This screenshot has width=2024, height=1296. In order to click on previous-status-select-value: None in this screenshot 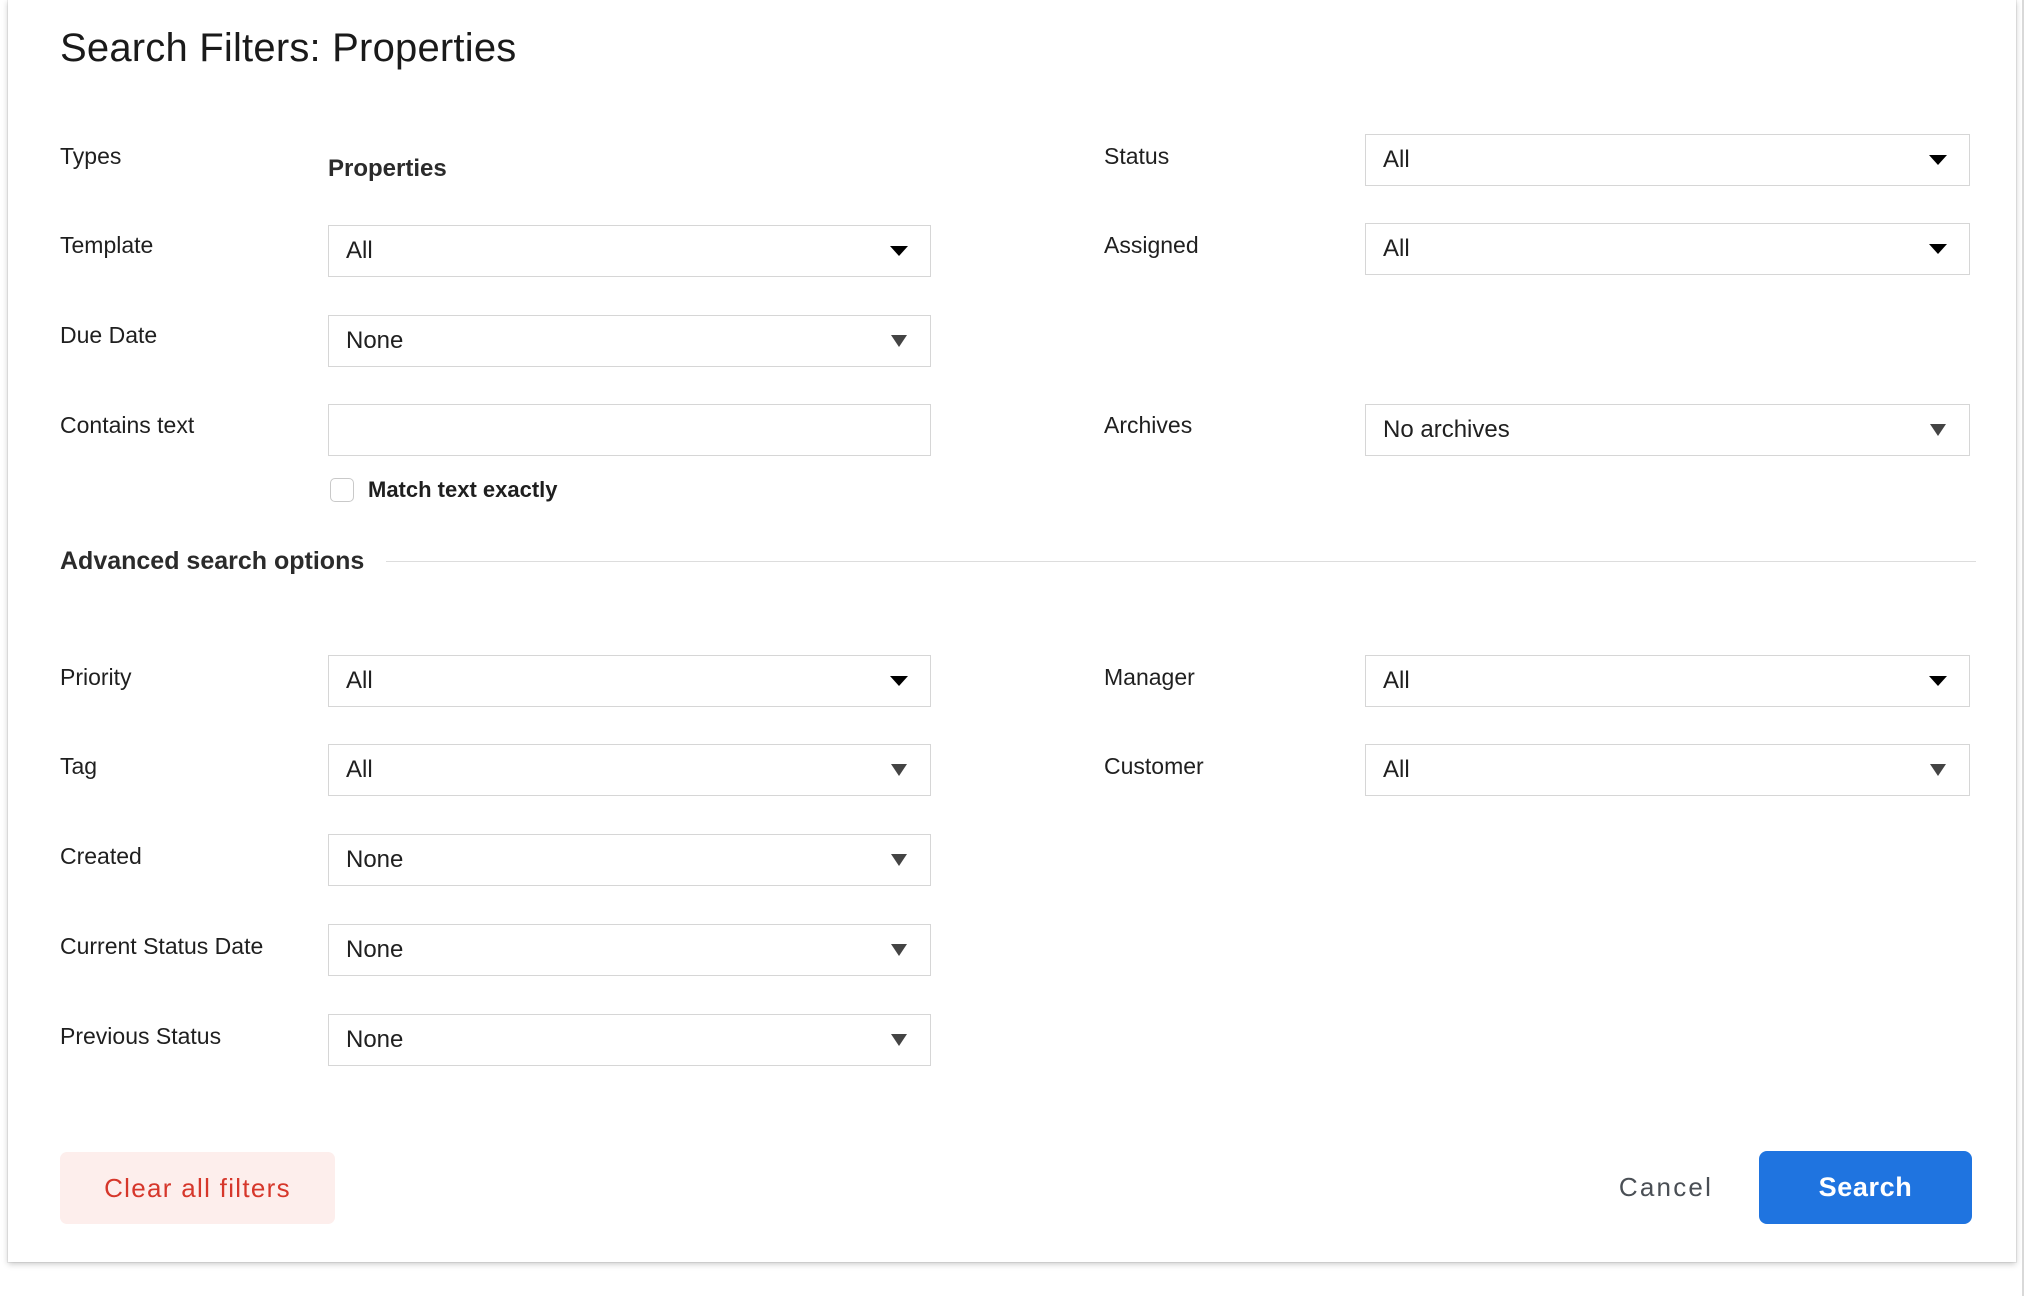, I will do `click(375, 1039)`.